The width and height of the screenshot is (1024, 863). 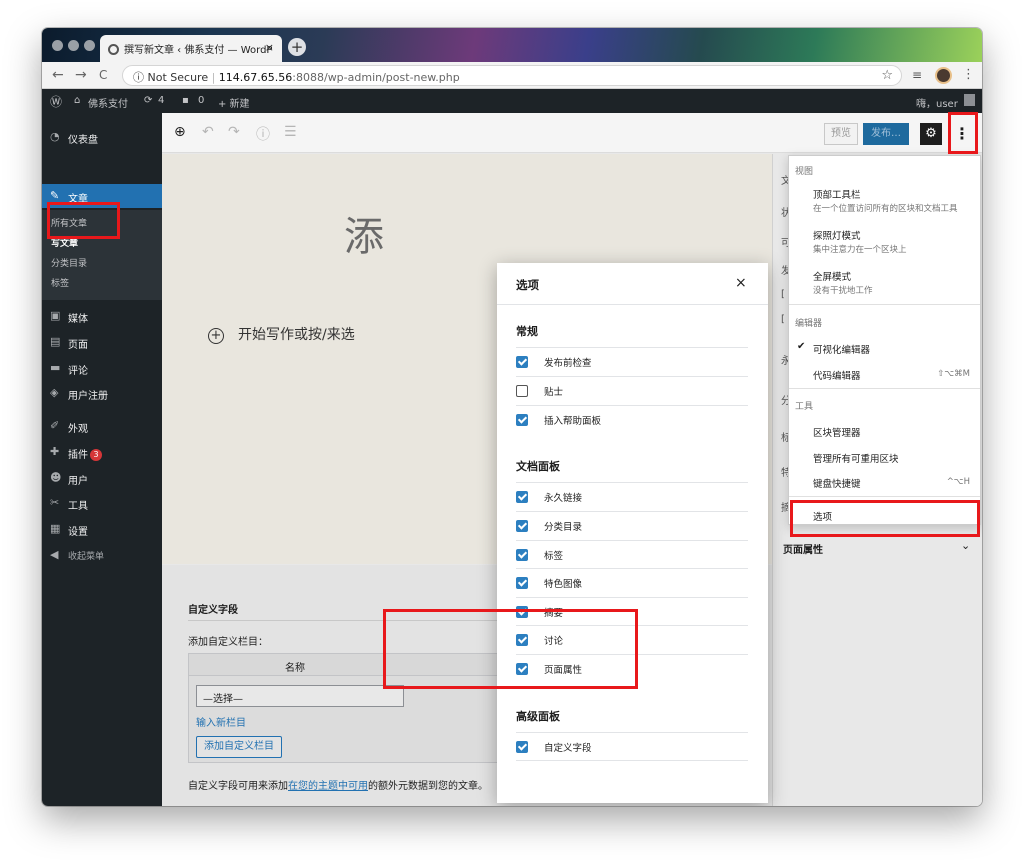 I want to click on wordpress-icon: Ⓦ, so click(x=56, y=101).